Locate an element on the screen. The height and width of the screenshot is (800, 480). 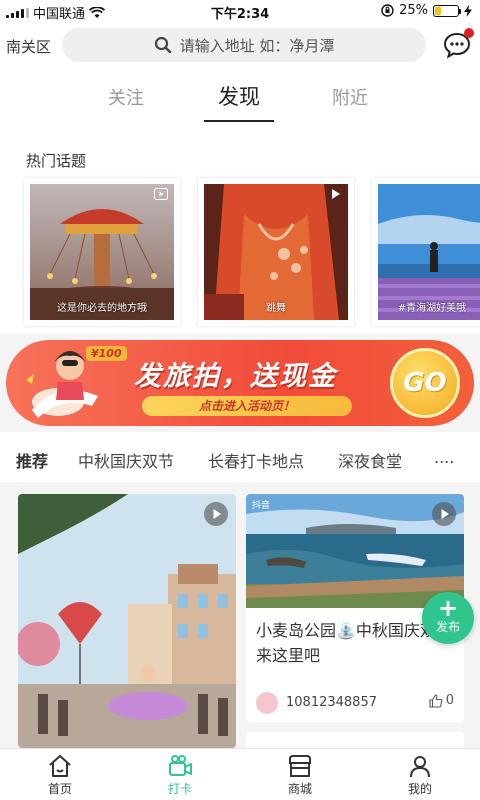
tab-nearby: 附近 is located at coordinates (350, 97).